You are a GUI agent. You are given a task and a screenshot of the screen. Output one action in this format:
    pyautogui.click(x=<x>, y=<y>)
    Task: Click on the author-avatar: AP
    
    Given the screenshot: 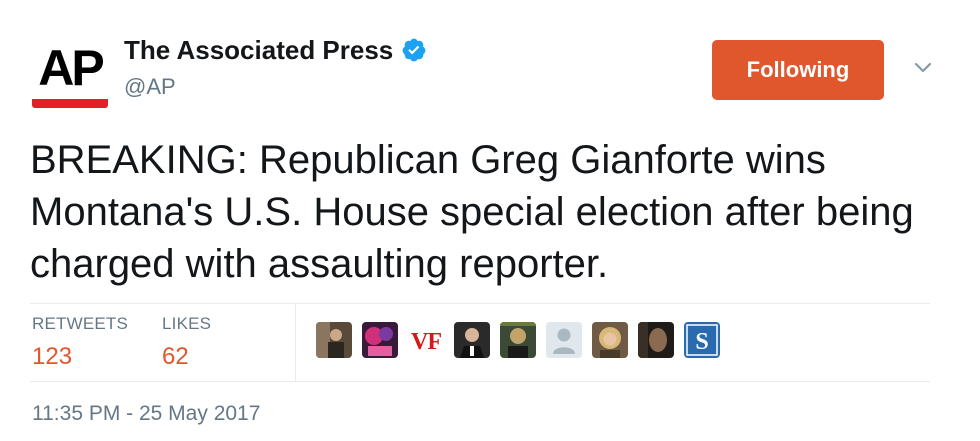 What is the action you would take?
    pyautogui.click(x=70, y=74)
    